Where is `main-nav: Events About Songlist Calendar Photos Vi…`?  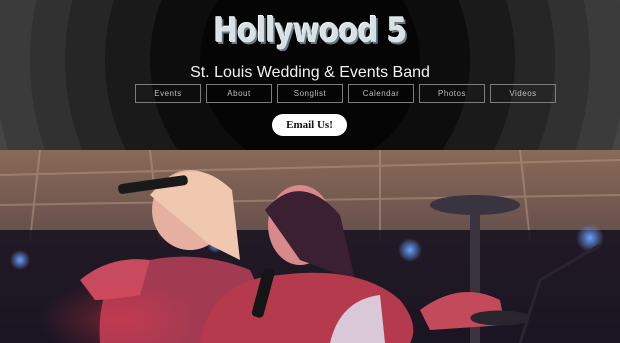 main-nav: Events About Songlist Calendar Photos Vi… is located at coordinates (345, 93).